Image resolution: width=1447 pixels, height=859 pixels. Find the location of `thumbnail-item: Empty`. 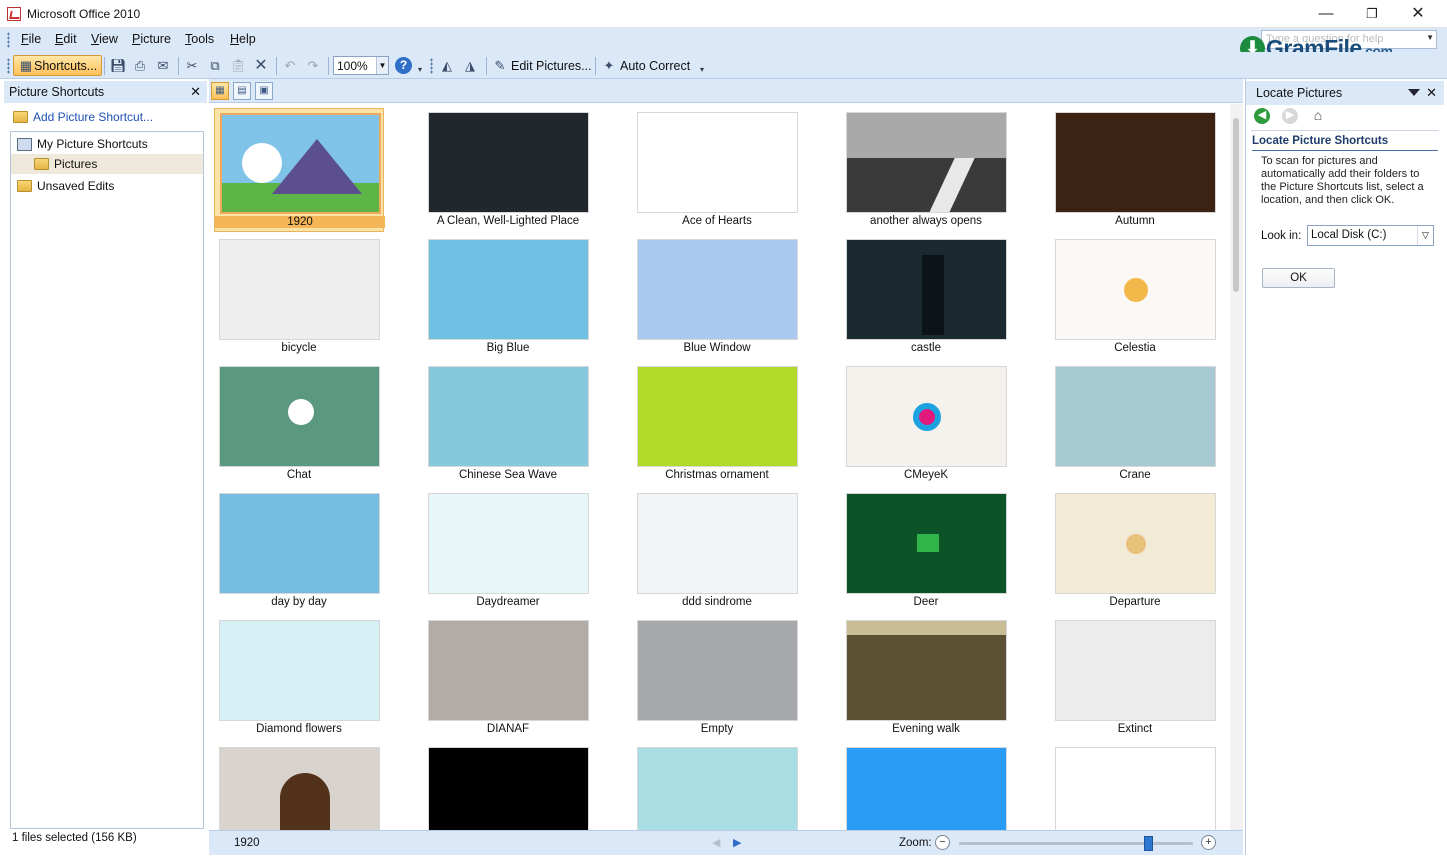

thumbnail-item: Empty is located at coordinates (717, 678).